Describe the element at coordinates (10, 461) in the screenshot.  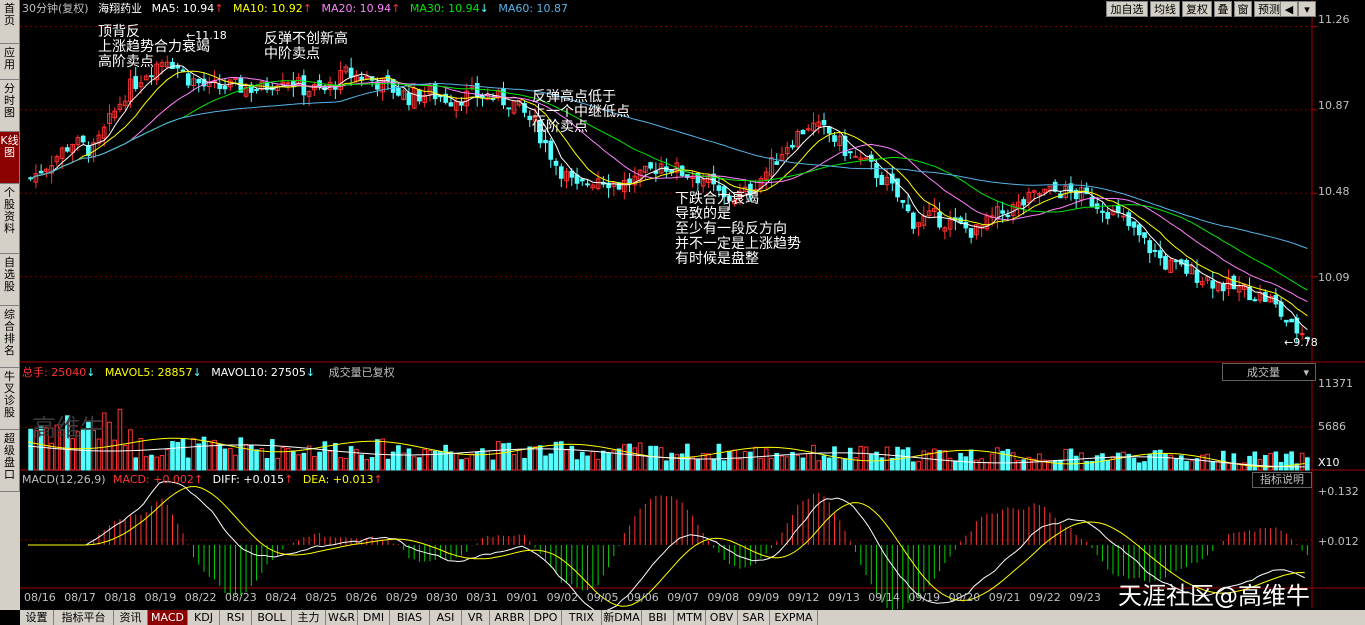
I see `left-tab-8: 超级盘口` at that location.